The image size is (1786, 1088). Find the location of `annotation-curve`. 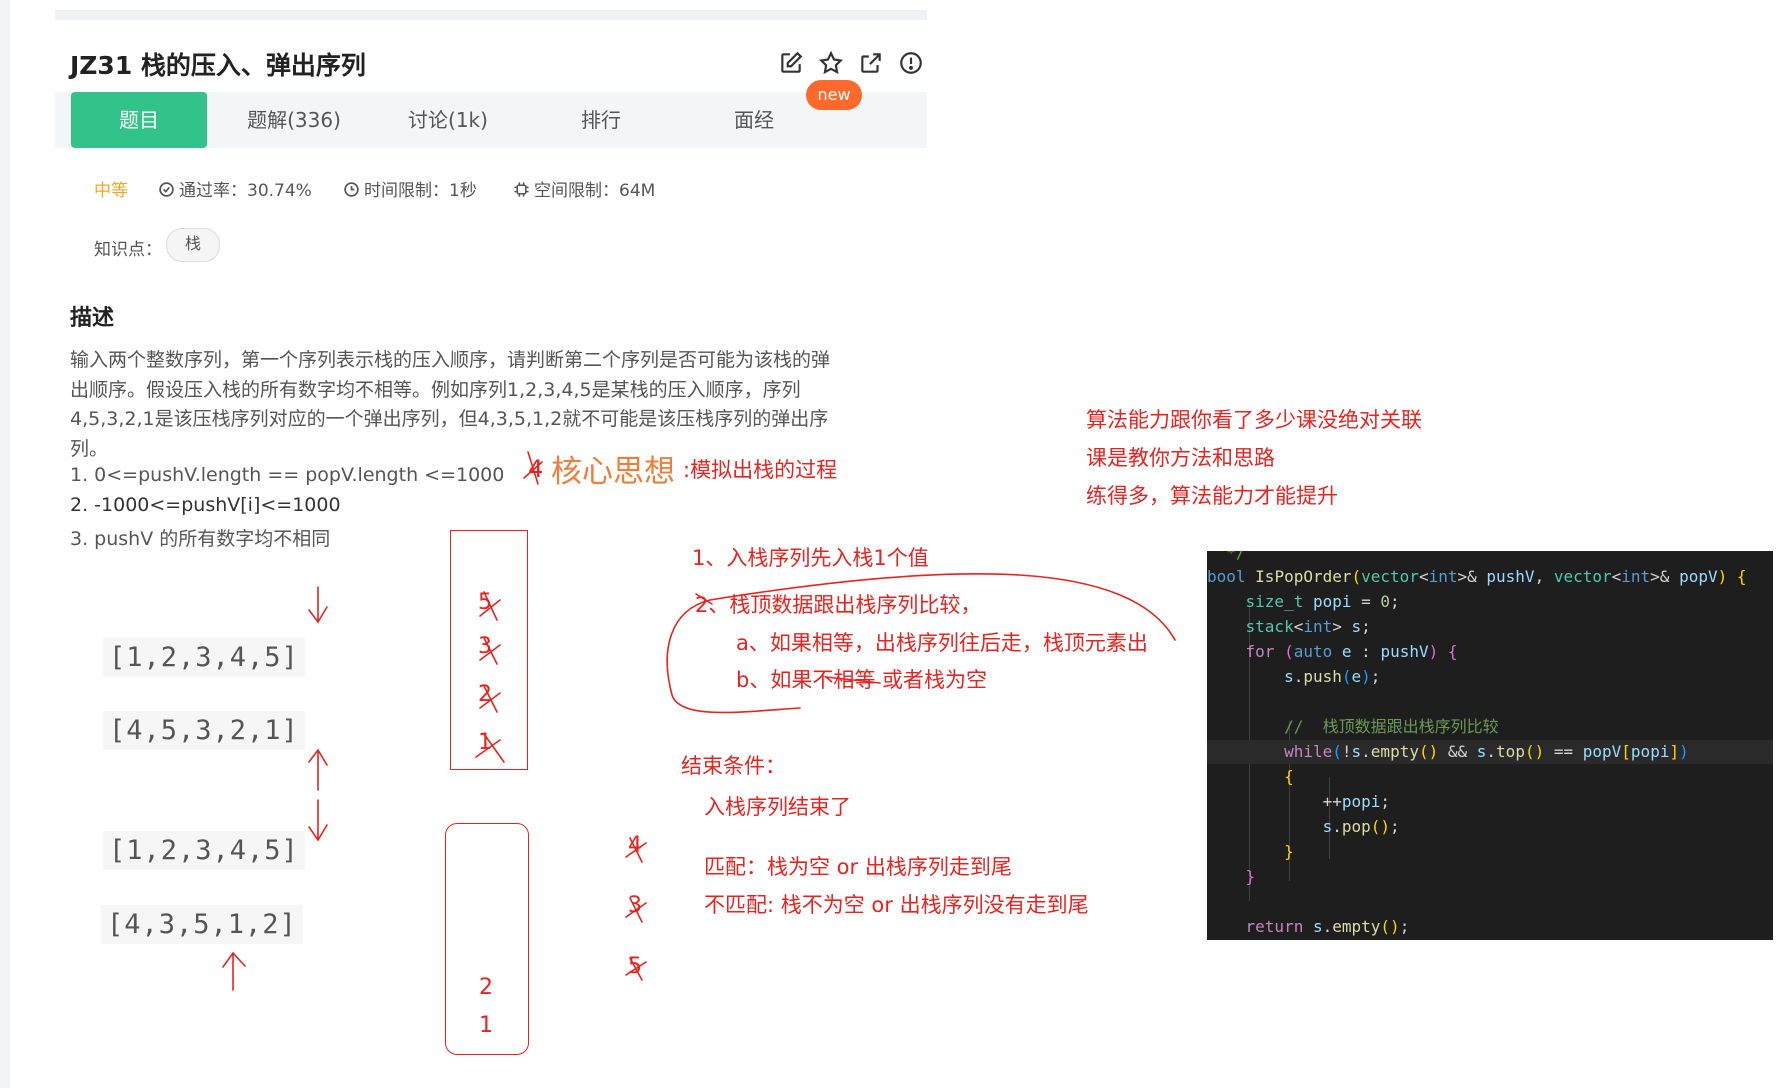

annotation-curve is located at coordinates (921, 643).